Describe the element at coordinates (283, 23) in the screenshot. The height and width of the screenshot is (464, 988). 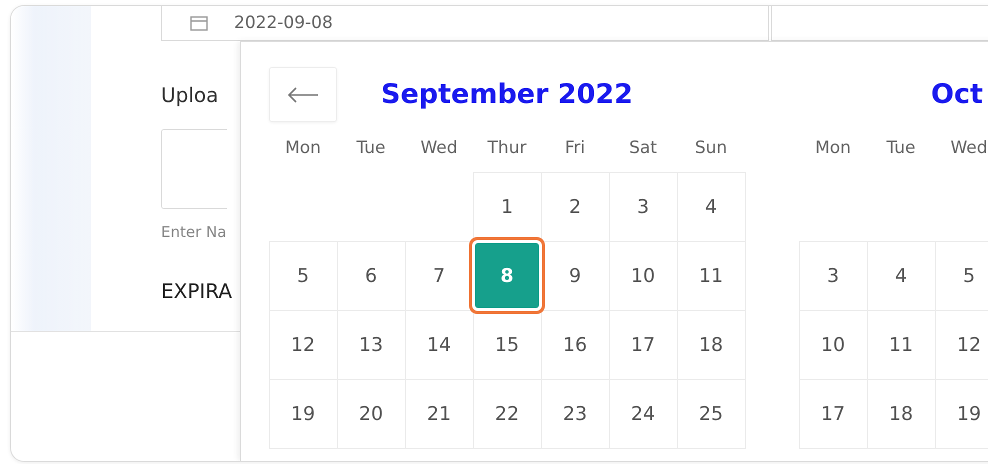
I see `date-value: 2022-09-08` at that location.